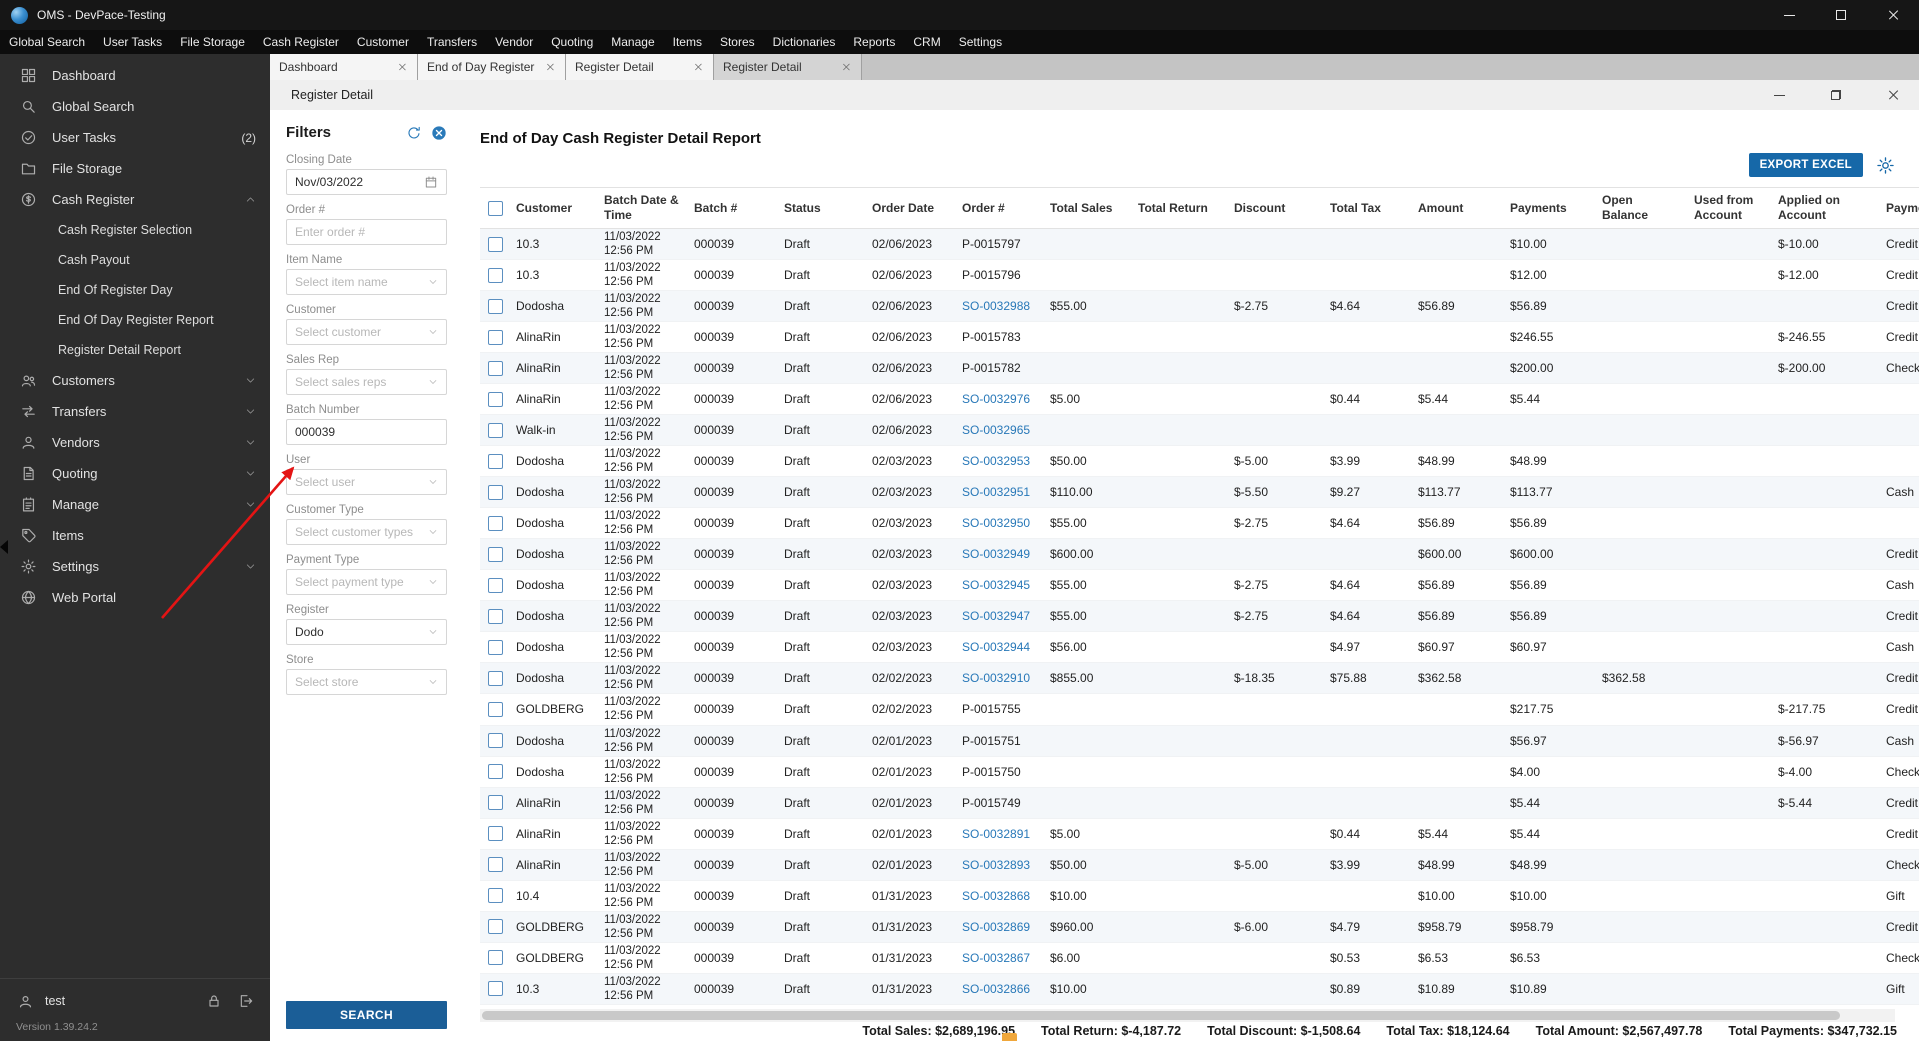  What do you see at coordinates (135, 106) in the screenshot?
I see `sidebar-item-global-search: Global Search` at bounding box center [135, 106].